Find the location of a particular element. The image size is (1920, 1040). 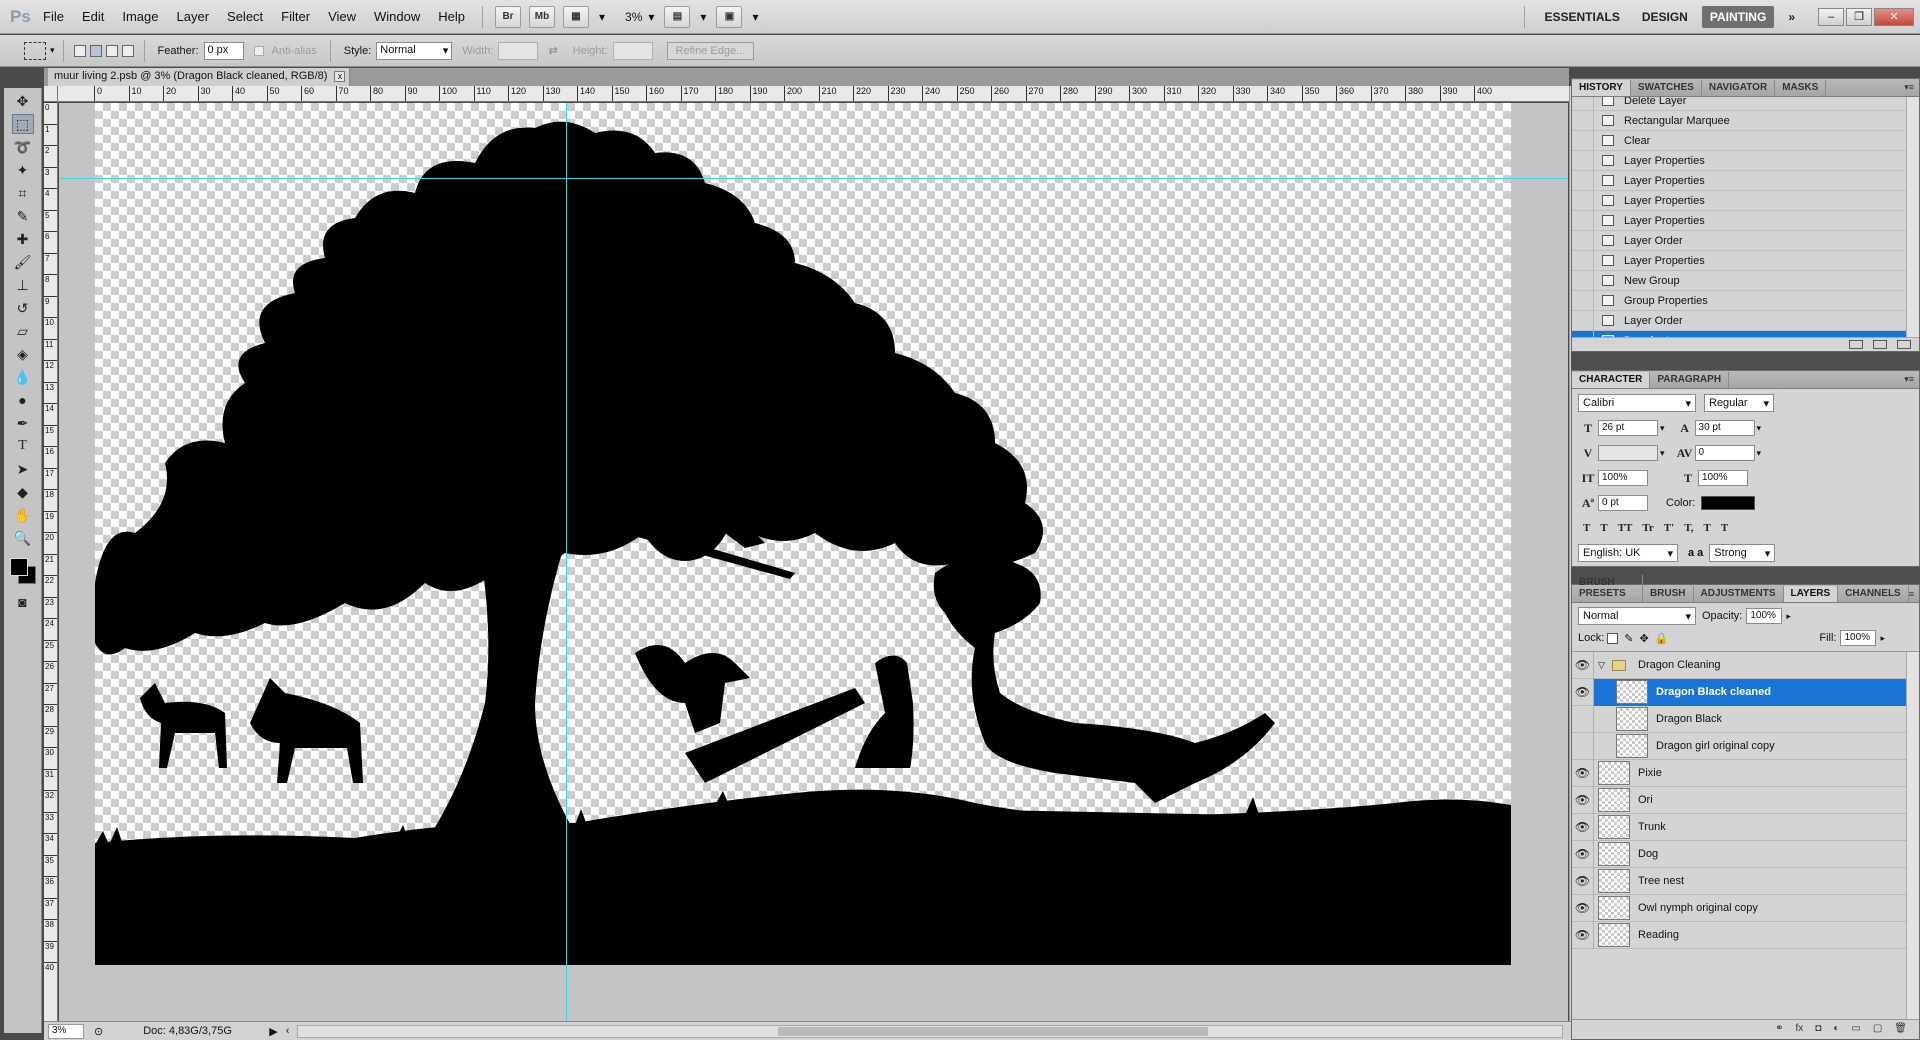

brush-tool-icon: 🖌 is located at coordinates (23, 262).